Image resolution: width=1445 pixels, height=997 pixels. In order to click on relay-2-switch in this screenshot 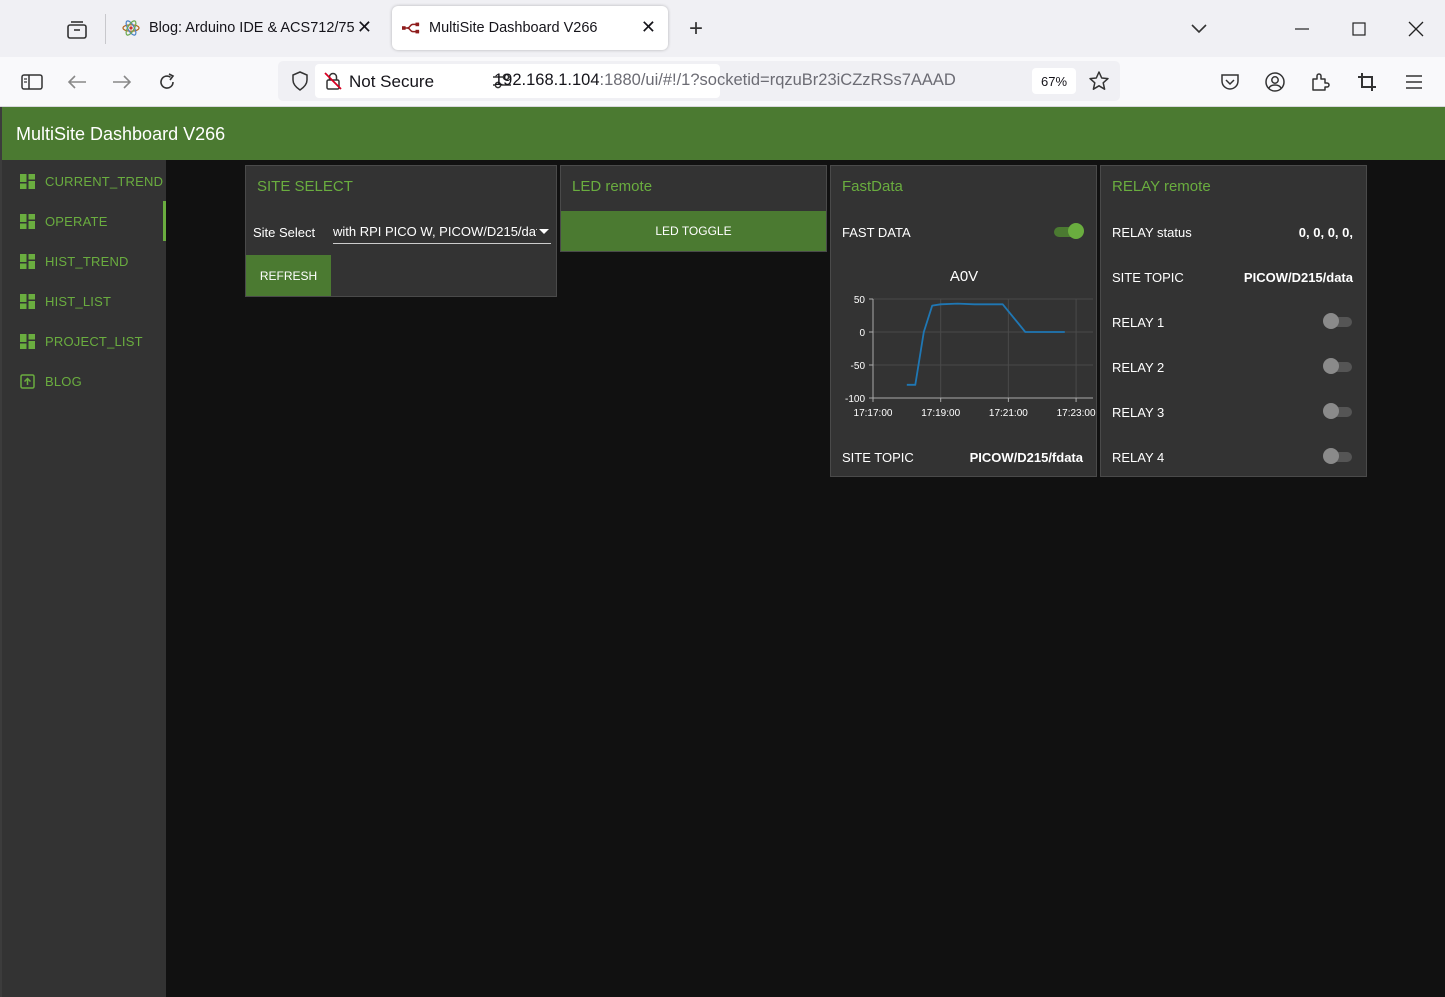, I will do `click(1338, 366)`.